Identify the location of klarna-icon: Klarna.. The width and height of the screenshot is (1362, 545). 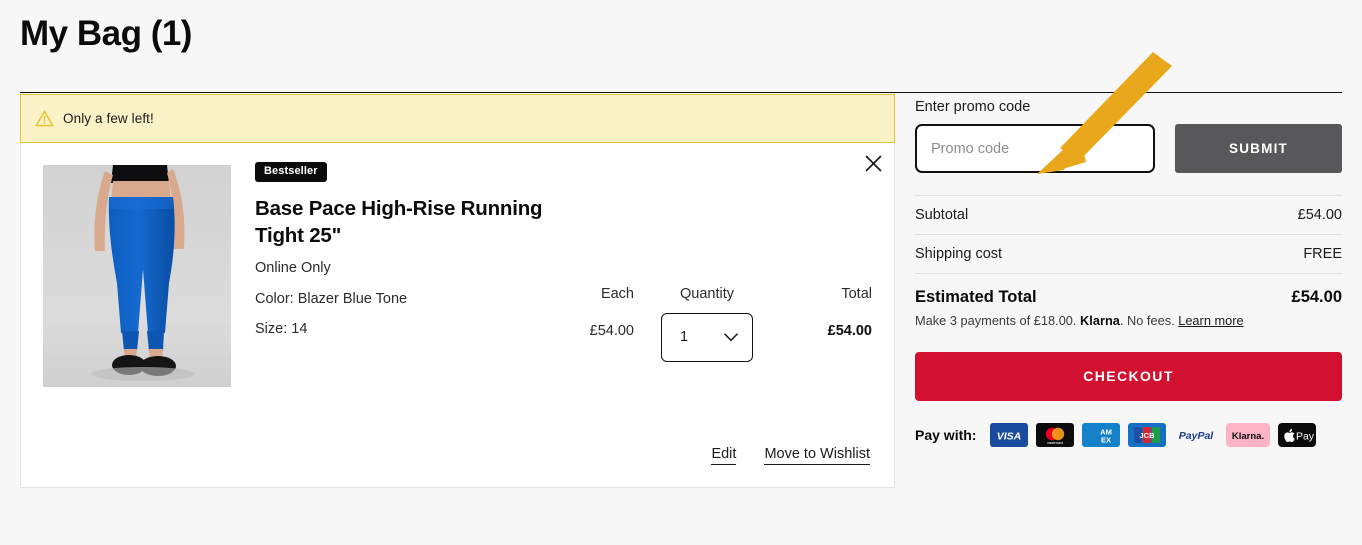
(1248, 434).